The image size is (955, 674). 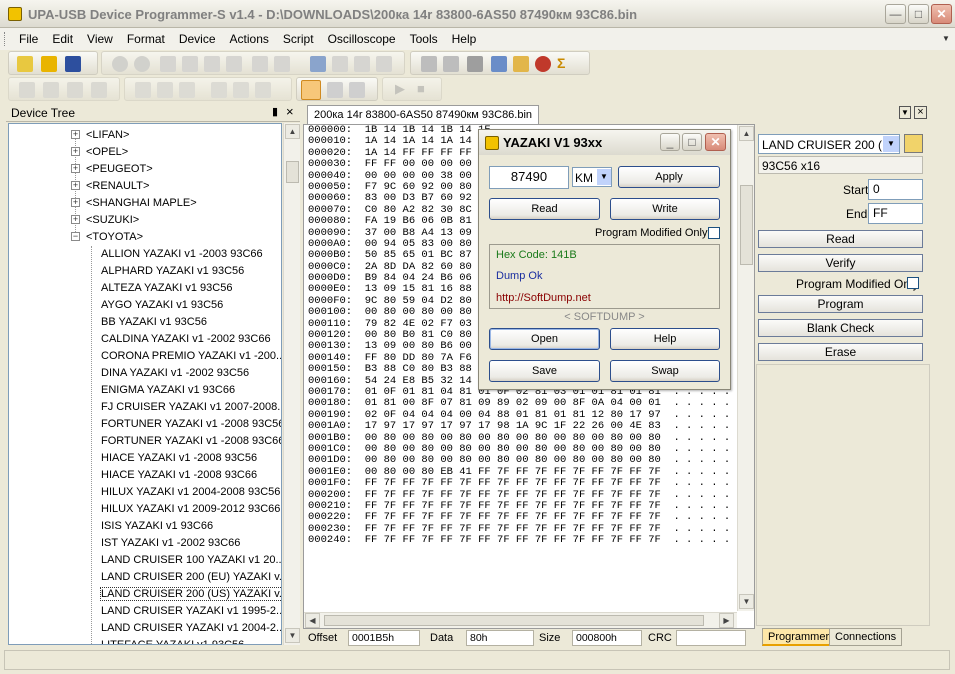 What do you see at coordinates (947, 40) in the screenshot?
I see `menu-overflow-icon: ▼` at bounding box center [947, 40].